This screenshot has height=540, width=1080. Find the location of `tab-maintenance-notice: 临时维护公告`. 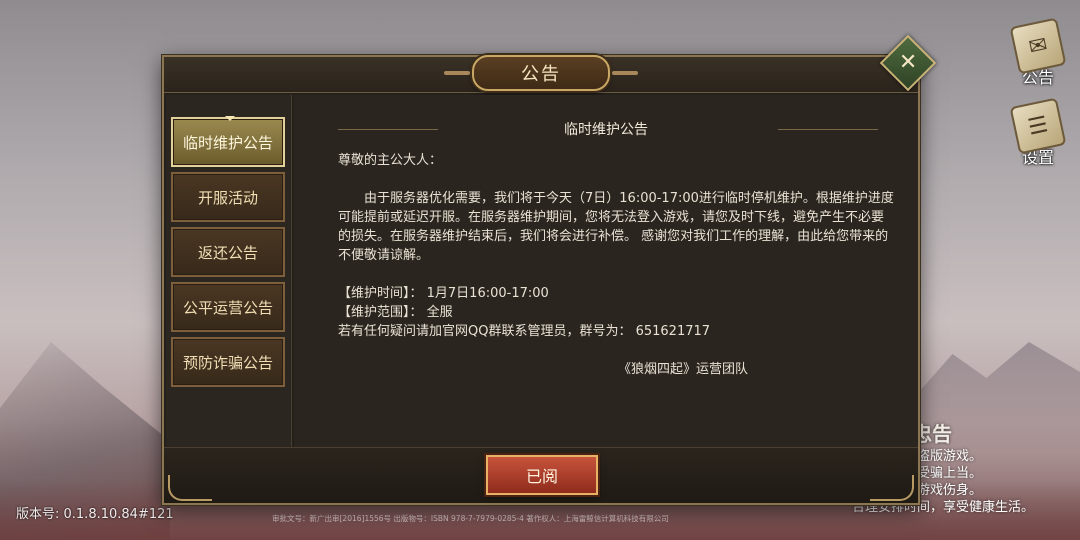

tab-maintenance-notice: 临时维护公告 is located at coordinates (228, 141).